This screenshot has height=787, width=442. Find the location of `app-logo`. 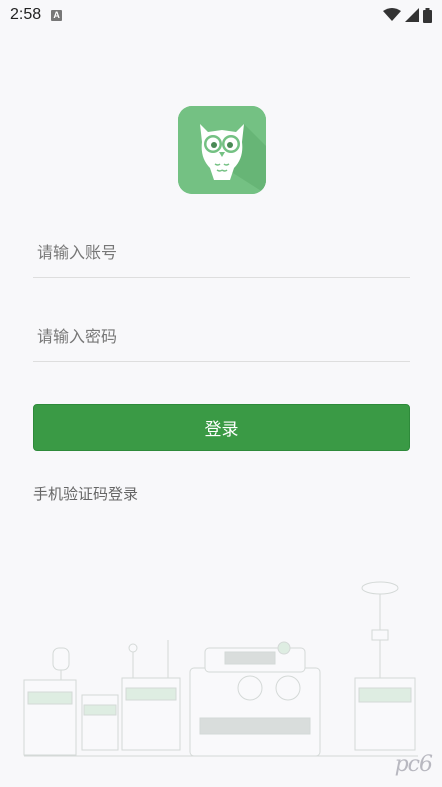

app-logo is located at coordinates (222, 150).